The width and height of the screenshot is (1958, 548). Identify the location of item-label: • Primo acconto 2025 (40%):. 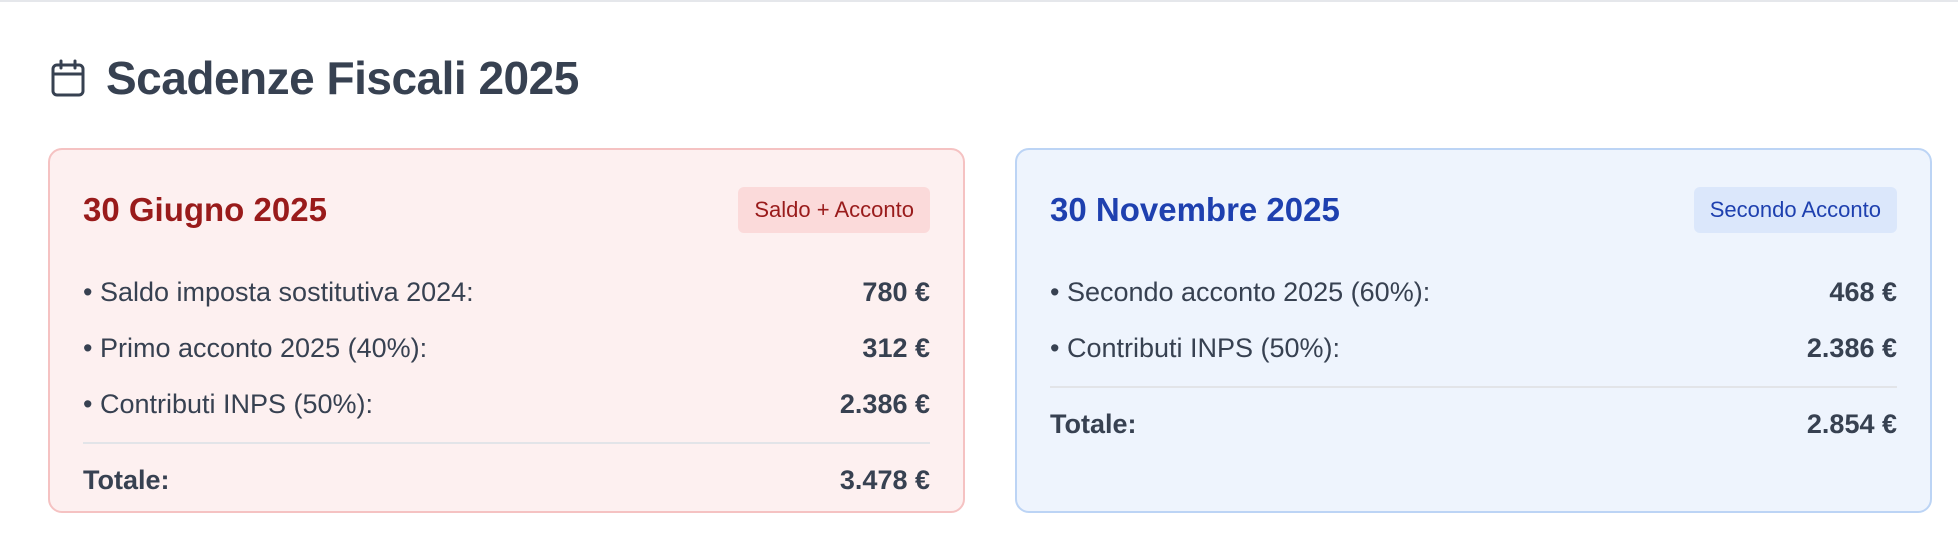
(255, 347).